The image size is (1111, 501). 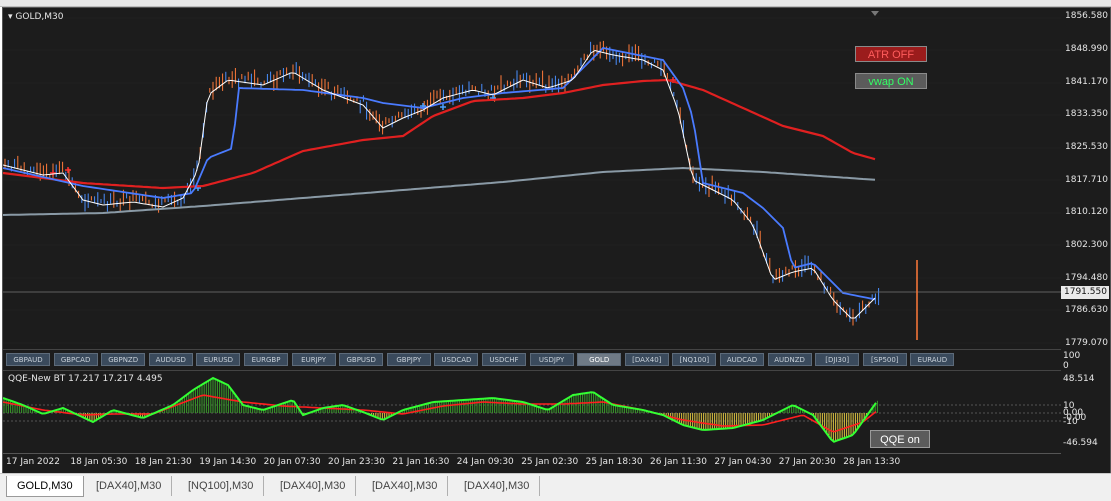 What do you see at coordinates (551, 359) in the screenshot?
I see `symbol-button-usdjpy: USDJPY` at bounding box center [551, 359].